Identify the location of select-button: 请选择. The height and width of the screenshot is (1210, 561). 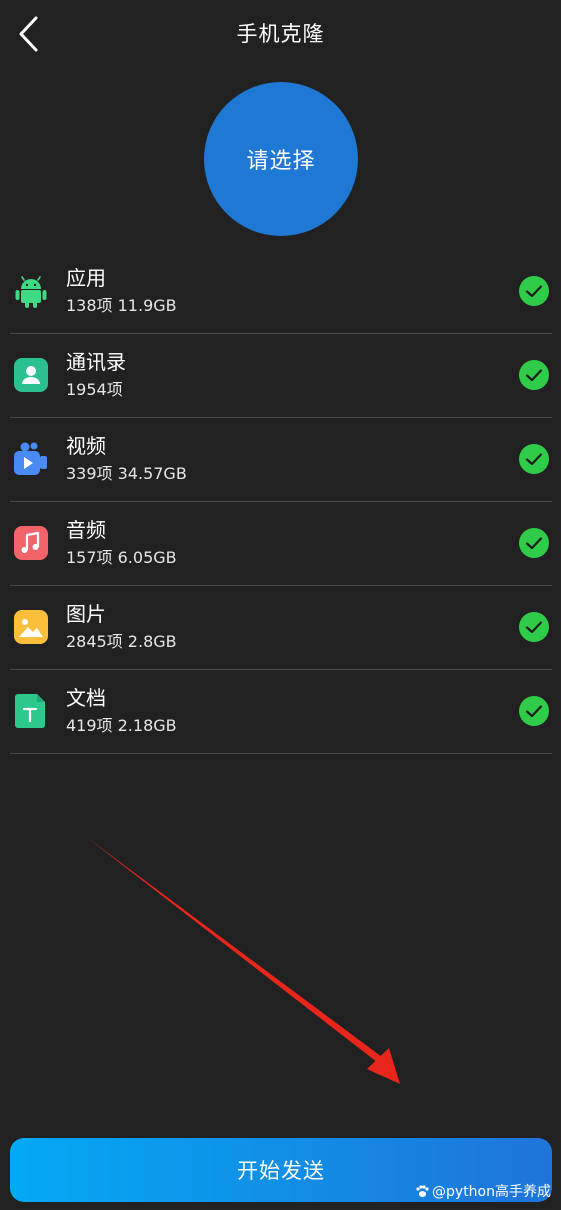
(281, 159).